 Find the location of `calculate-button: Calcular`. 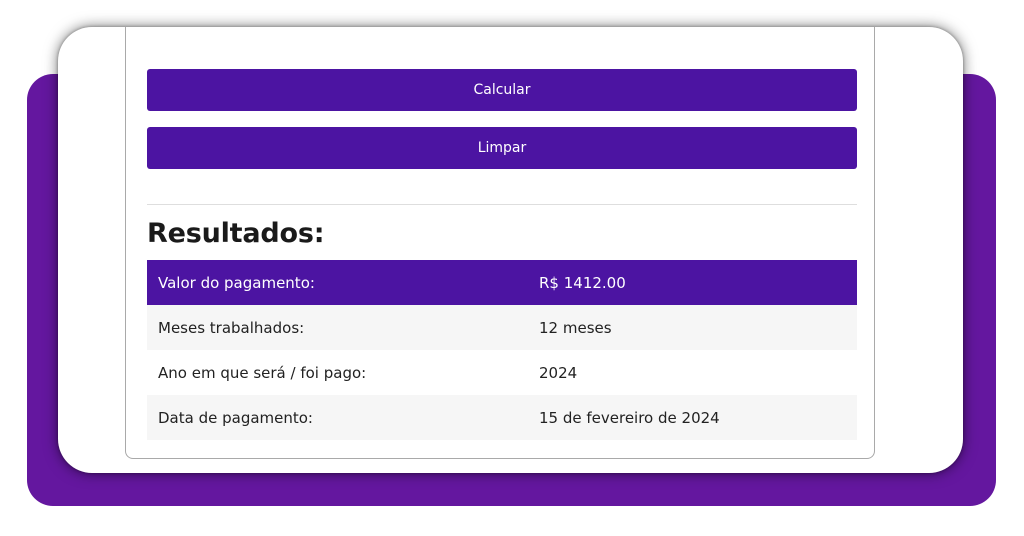

calculate-button: Calcular is located at coordinates (502, 90).